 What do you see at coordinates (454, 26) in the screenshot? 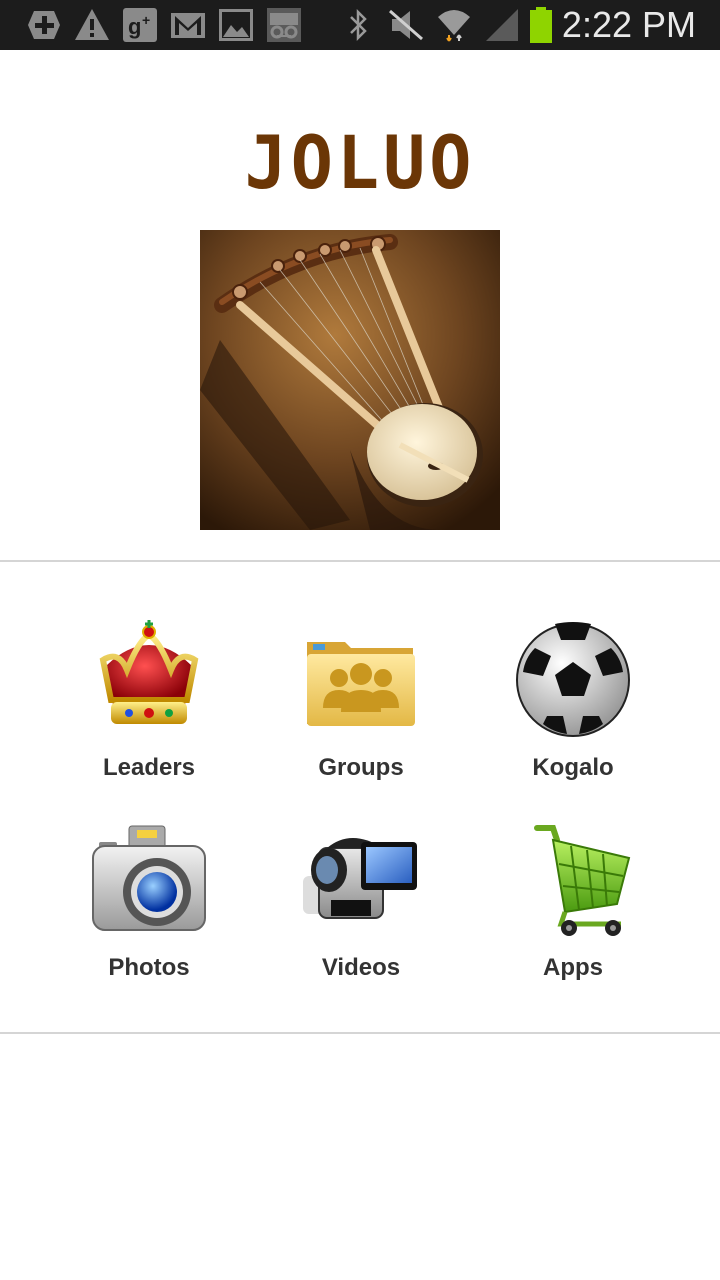
I see `wifi-icon` at bounding box center [454, 26].